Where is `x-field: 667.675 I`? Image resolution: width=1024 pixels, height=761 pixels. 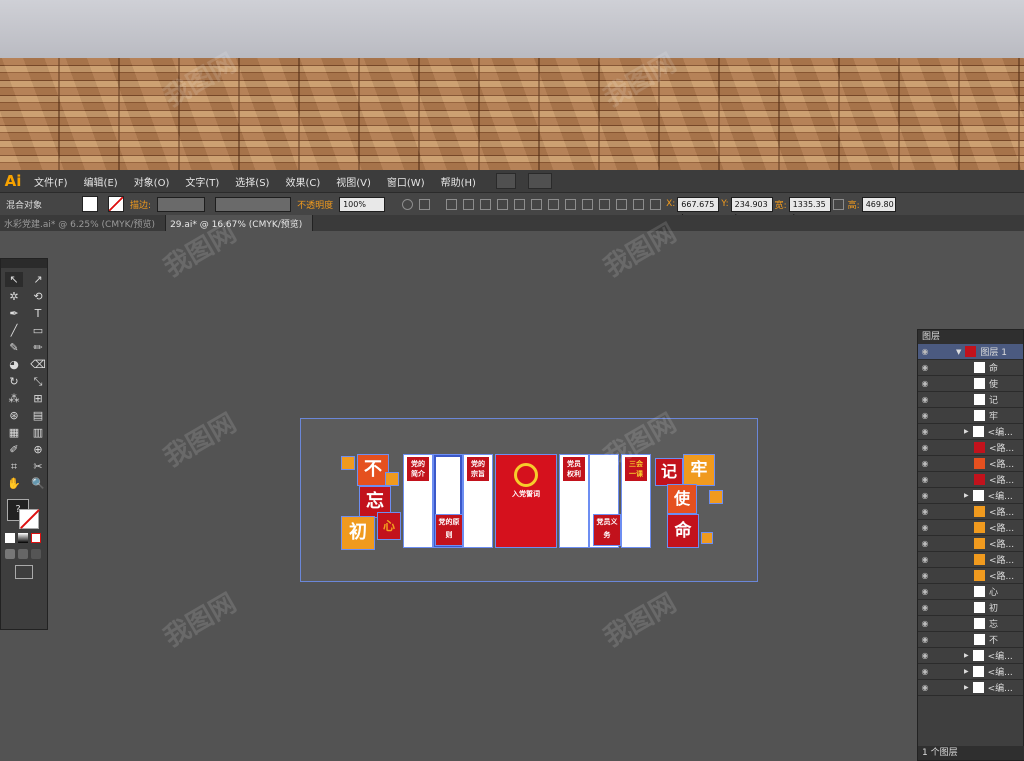 x-field: 667.675 I is located at coordinates (698, 209).